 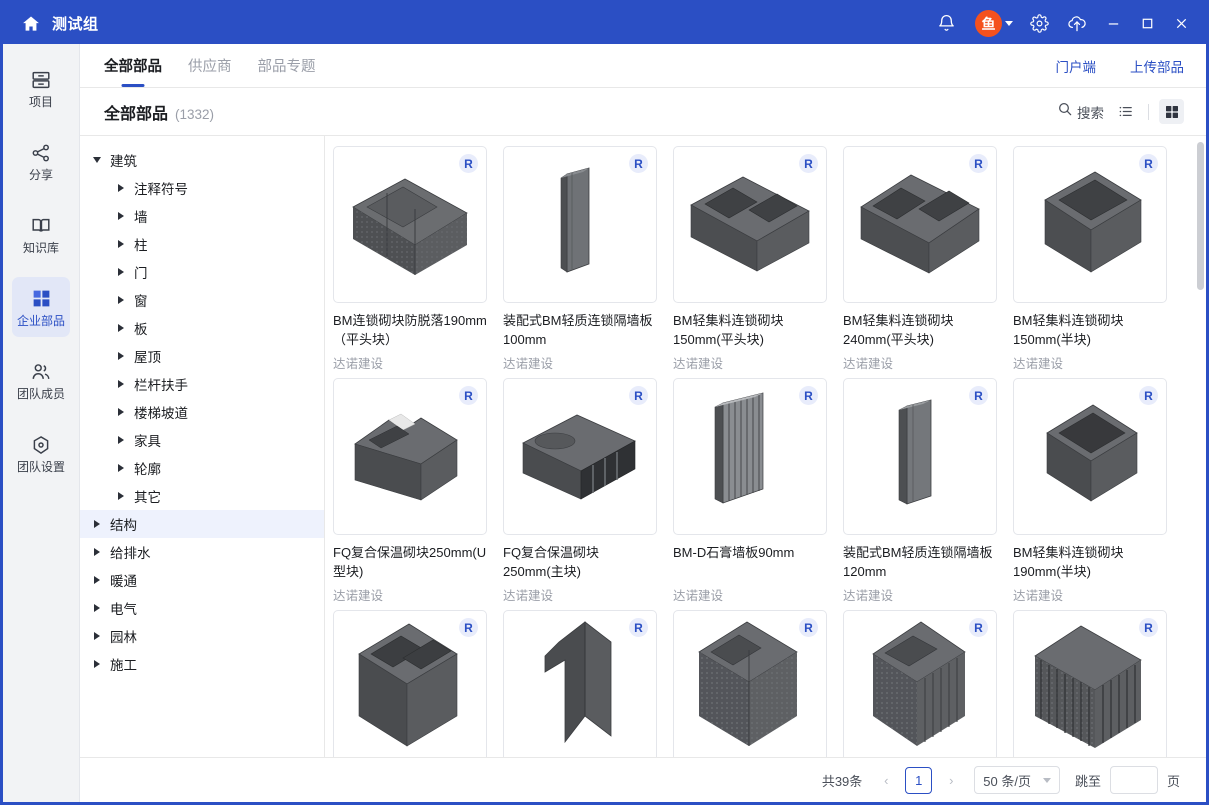 I want to click on tree-node-structure: 结构, so click(x=202, y=524).